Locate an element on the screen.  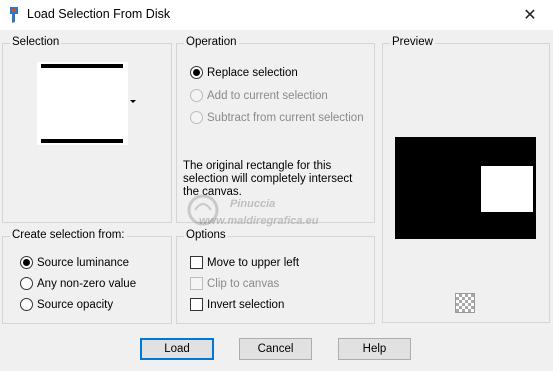
close-icon: ✕ is located at coordinates (530, 15).